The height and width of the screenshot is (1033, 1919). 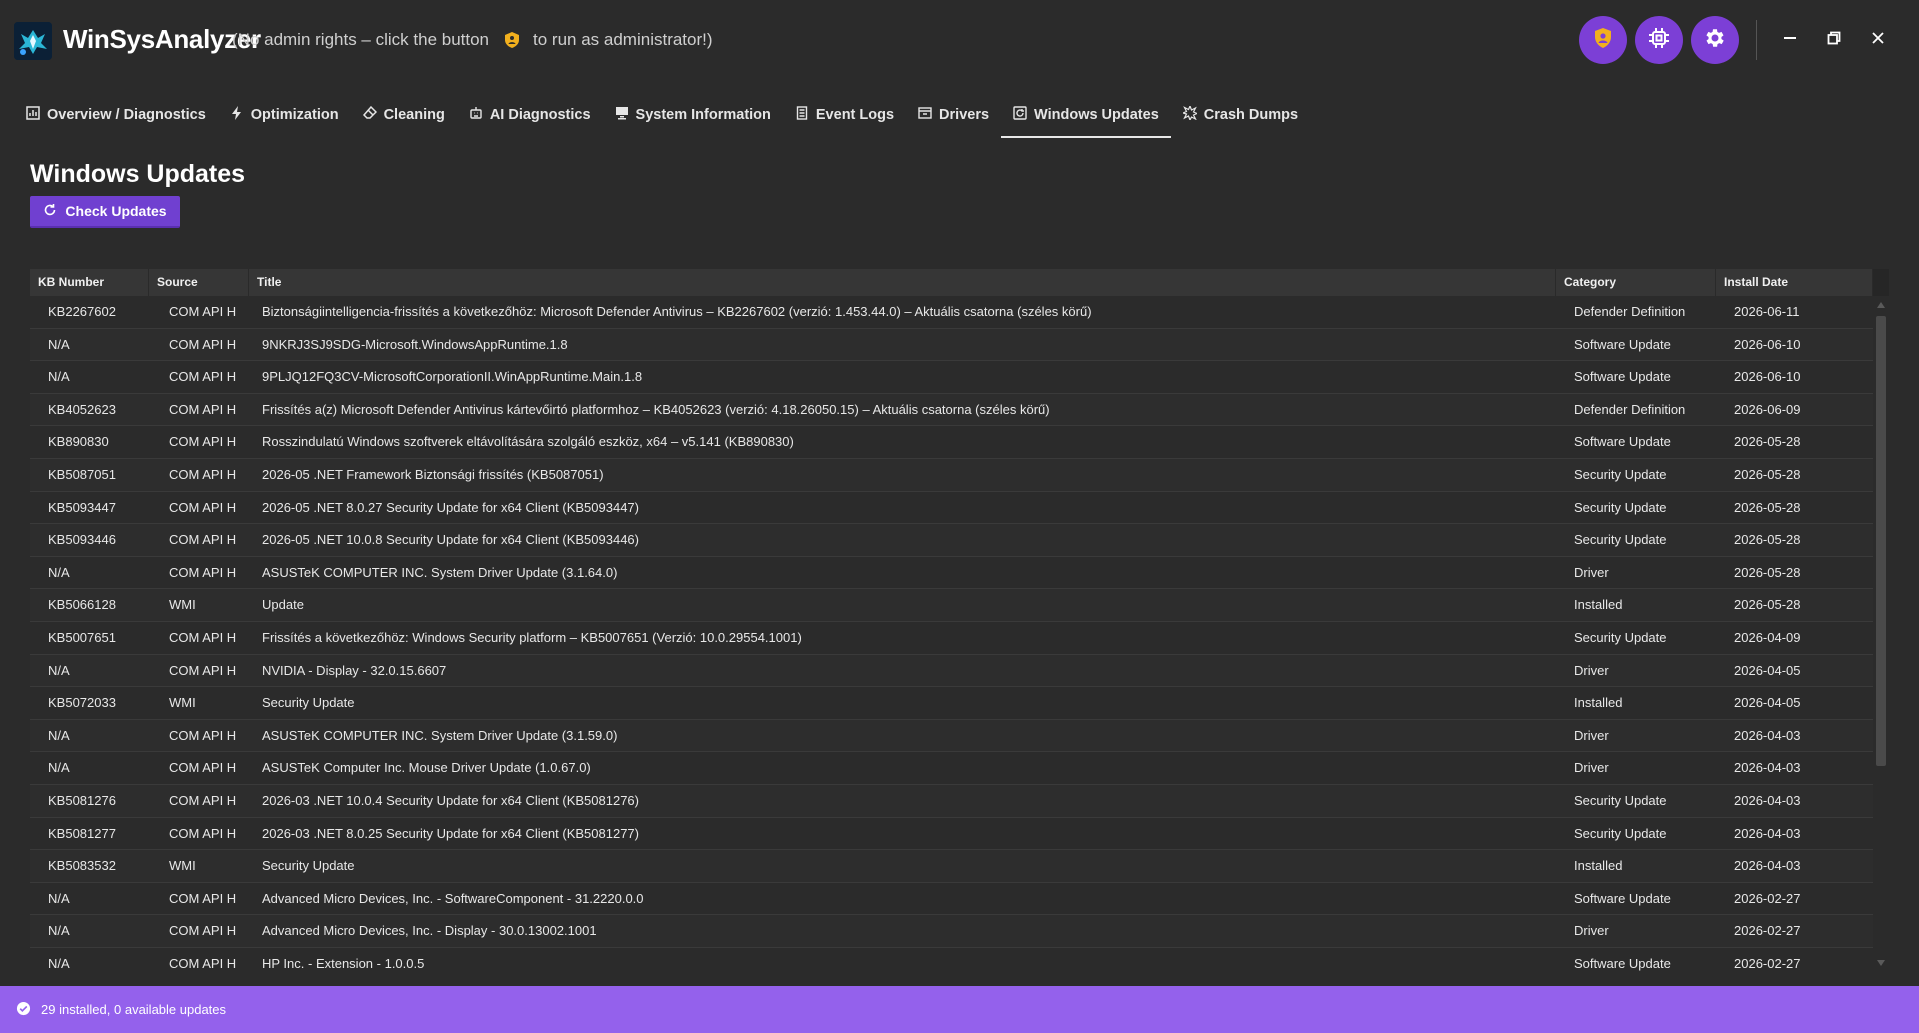 What do you see at coordinates (1086, 116) in the screenshot?
I see `tab-windows-updates: Windows Updates` at bounding box center [1086, 116].